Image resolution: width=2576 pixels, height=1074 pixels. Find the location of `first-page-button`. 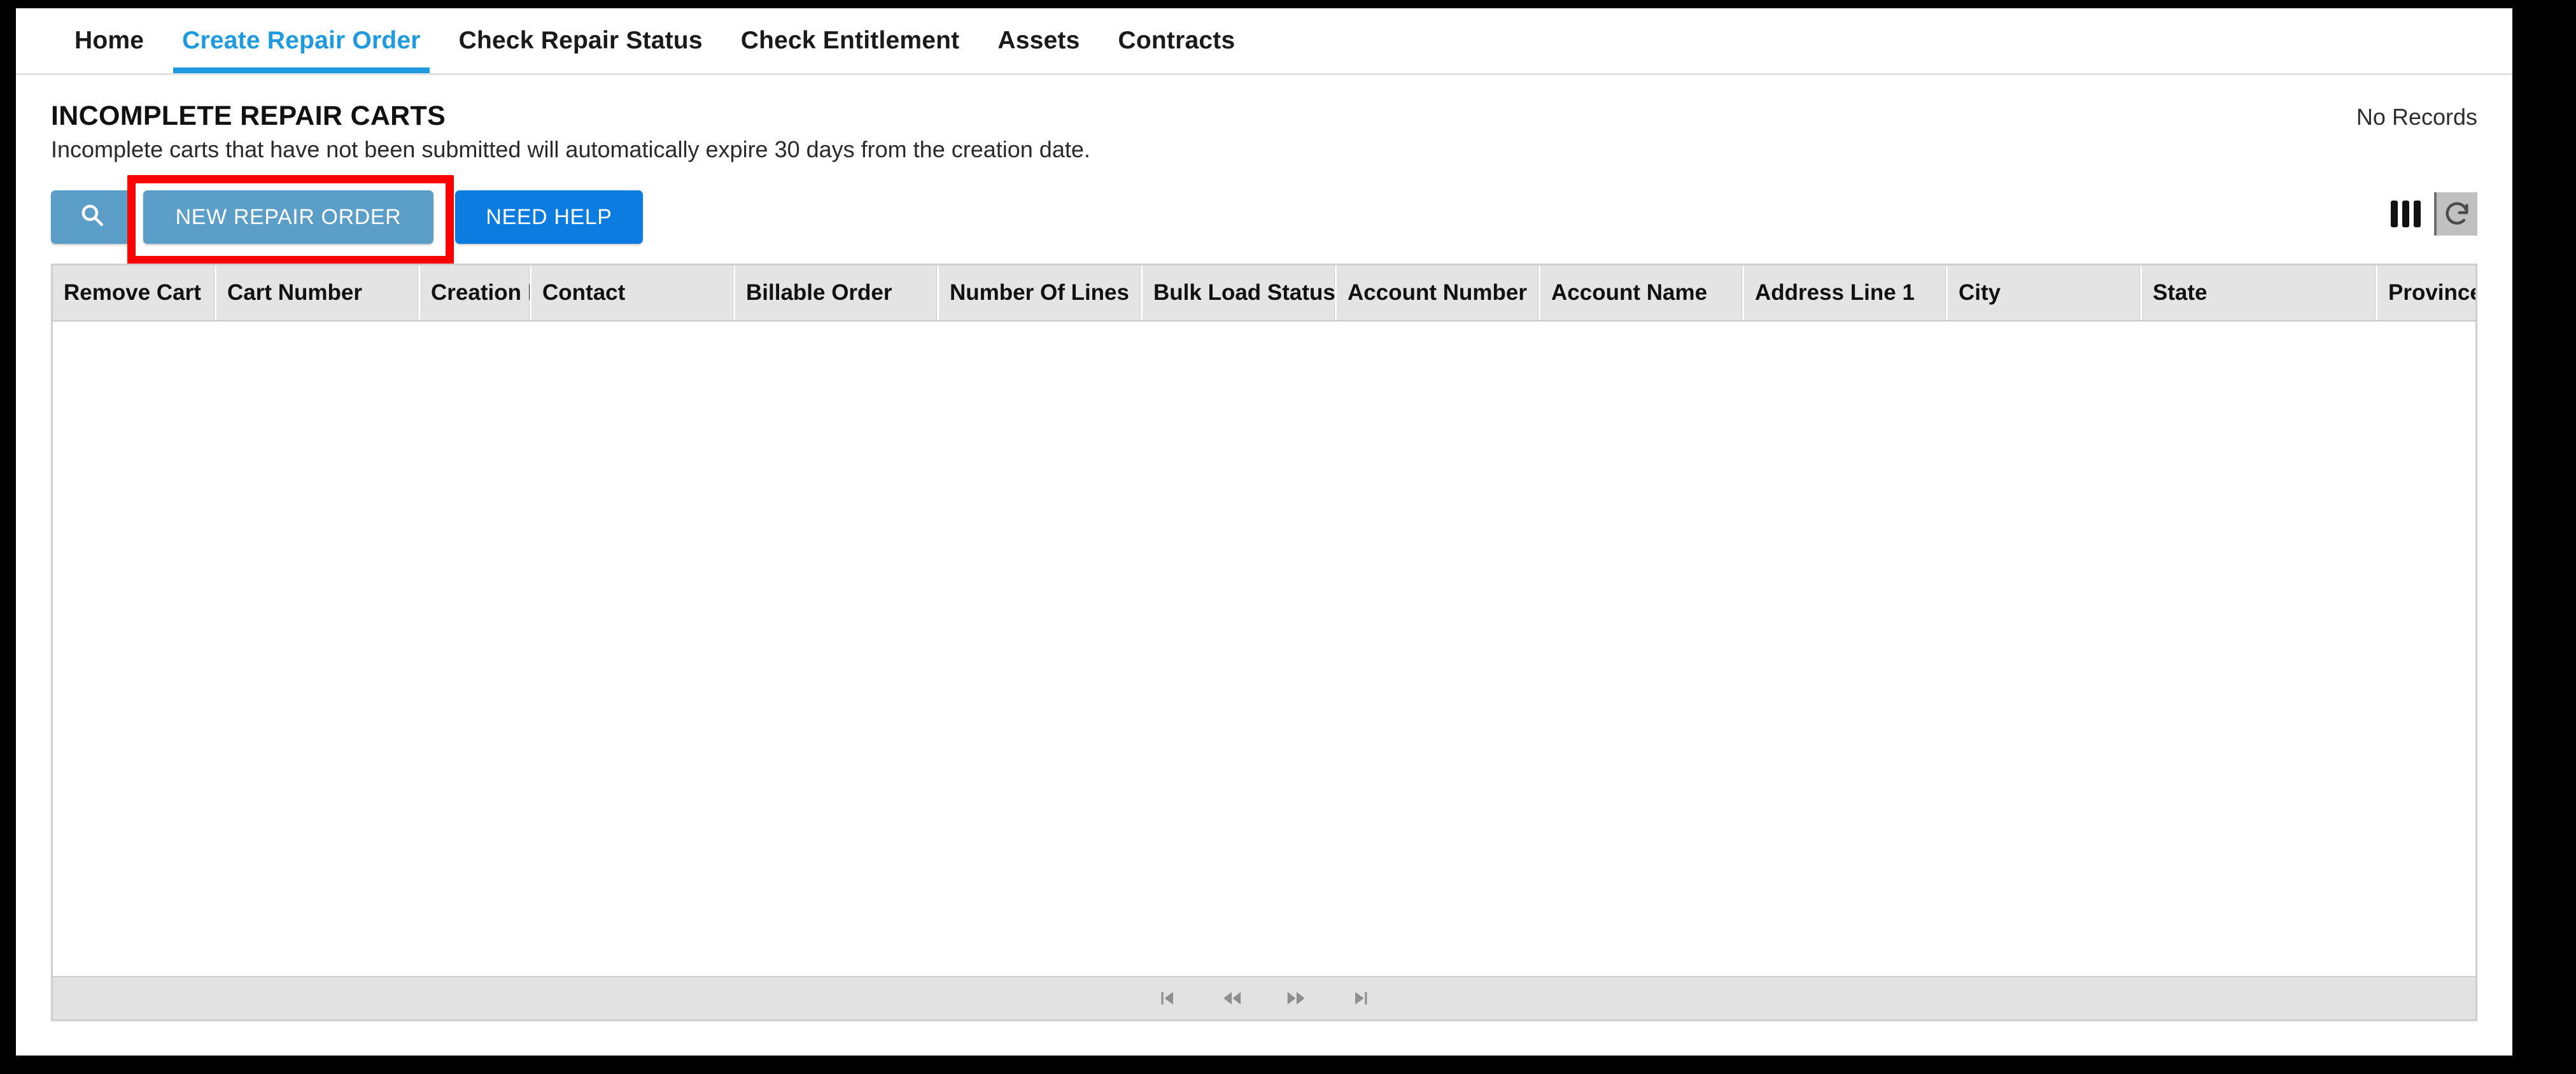

first-page-button is located at coordinates (1167, 998).